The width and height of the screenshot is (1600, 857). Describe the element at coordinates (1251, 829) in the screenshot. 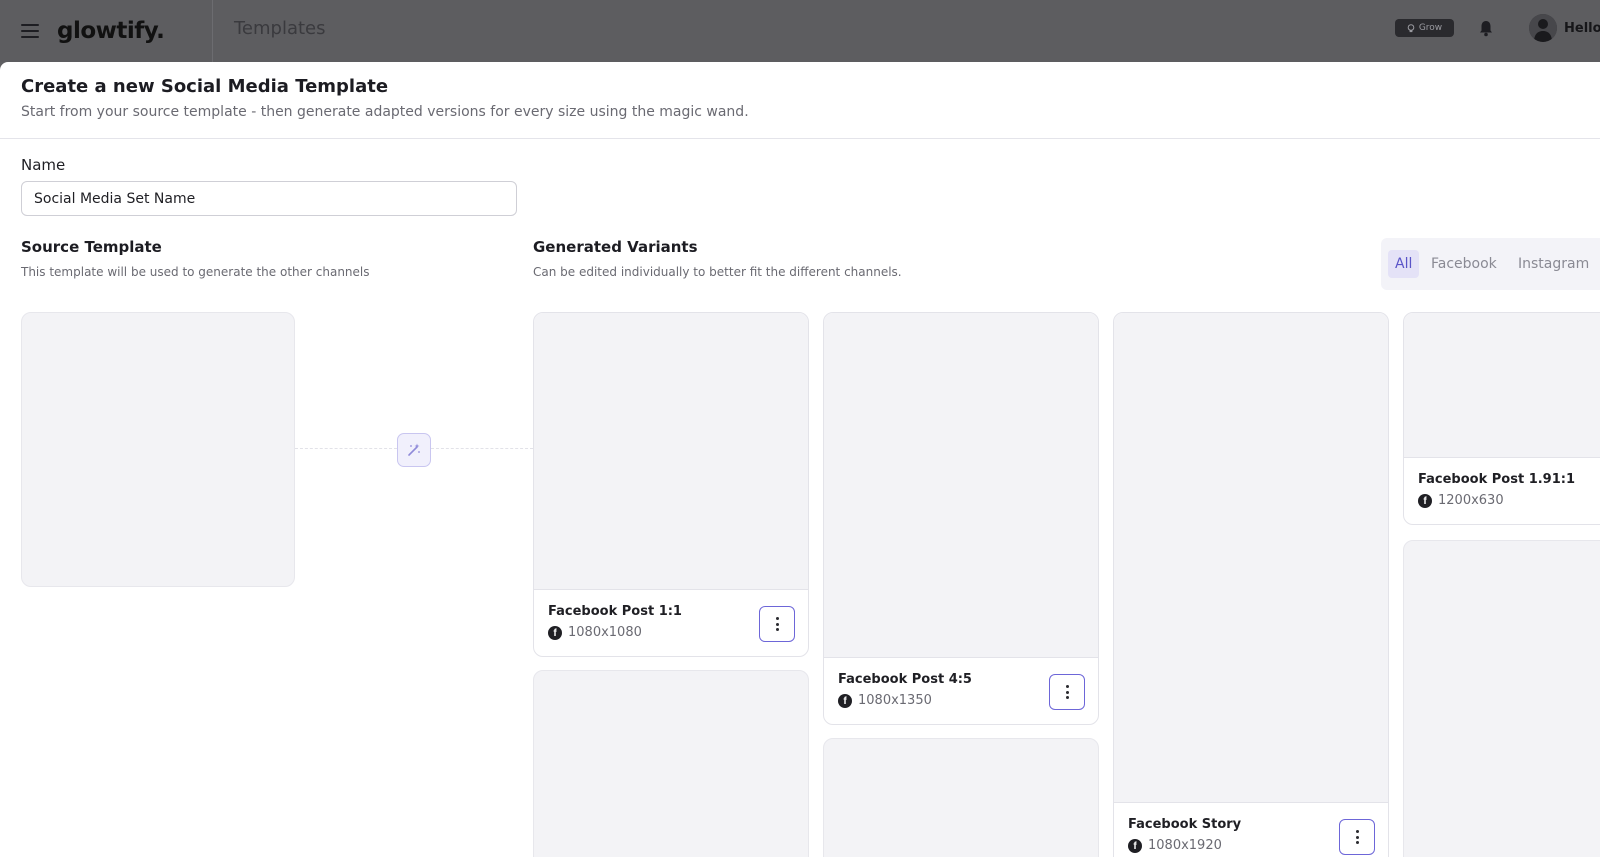

I see `variant-info: Facebook Story f 1080x1920` at that location.